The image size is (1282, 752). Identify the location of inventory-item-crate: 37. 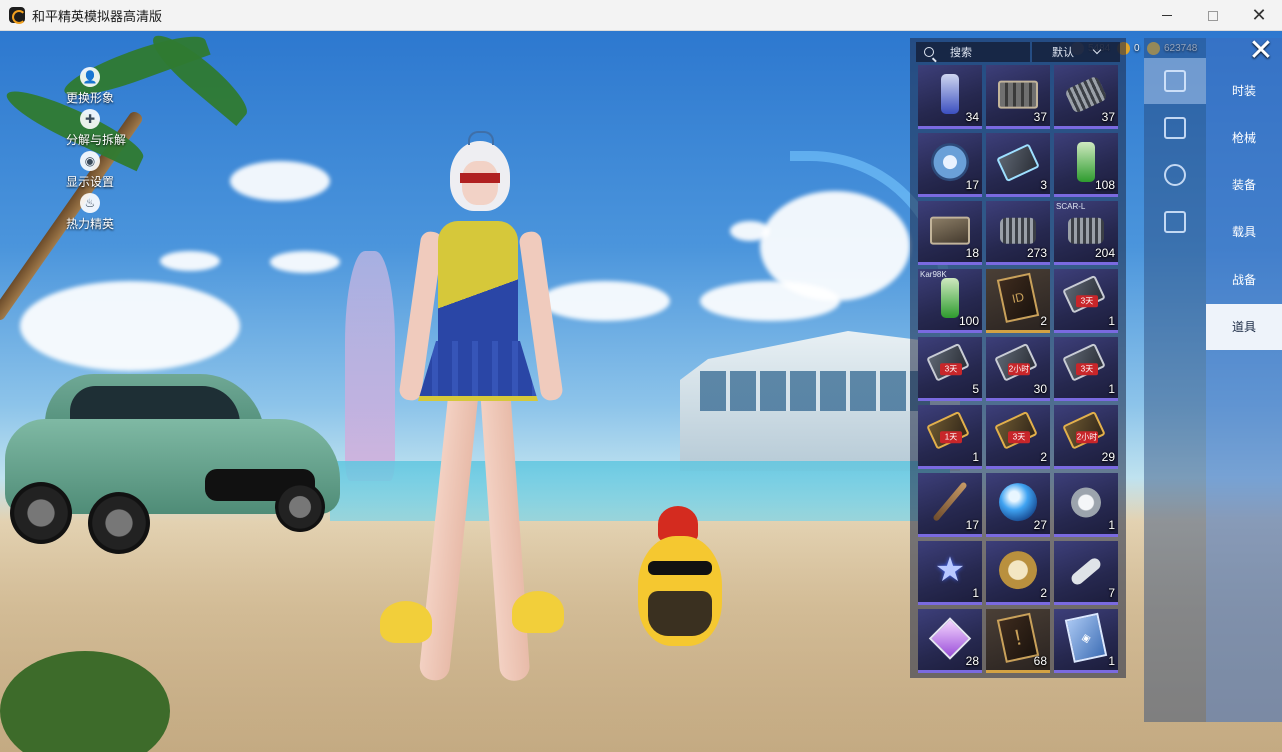
(1018, 97).